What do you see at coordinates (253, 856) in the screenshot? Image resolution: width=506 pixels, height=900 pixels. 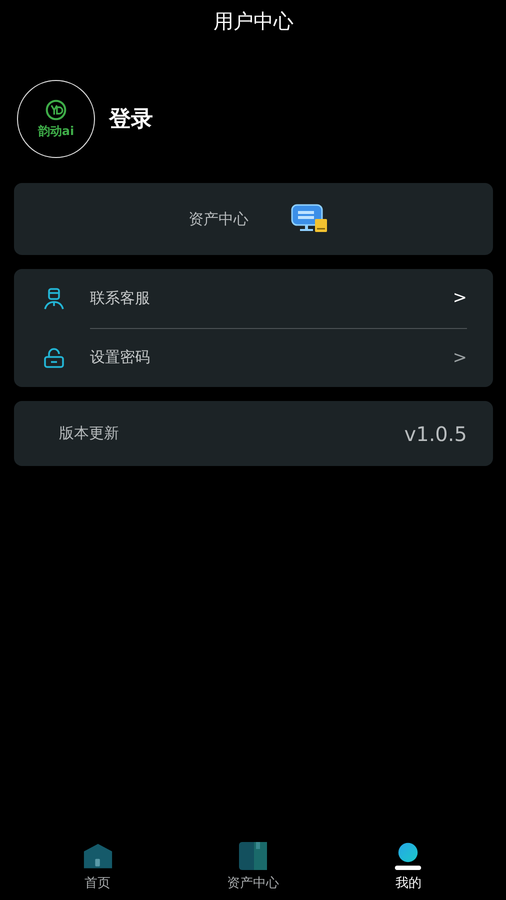 I see `book-icon` at bounding box center [253, 856].